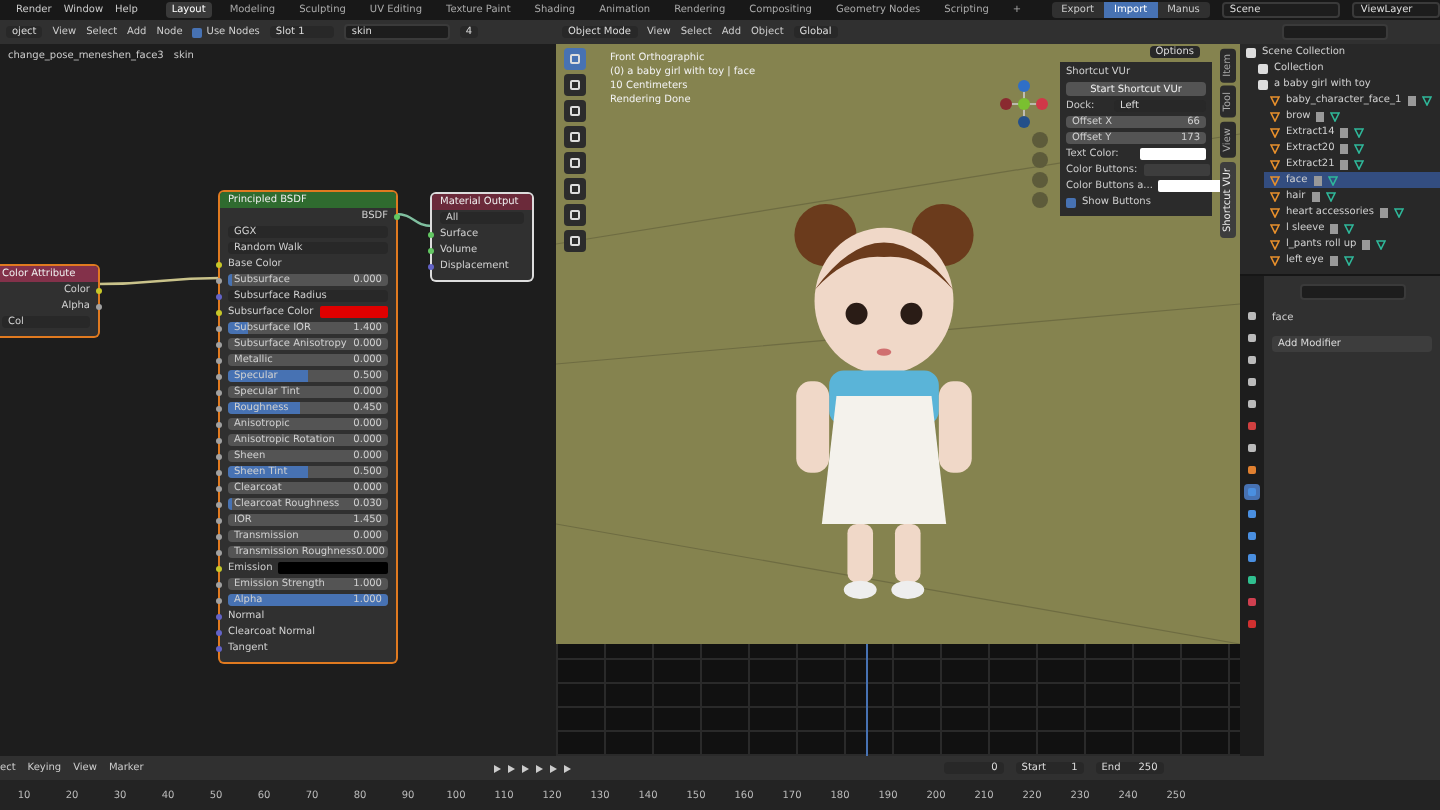  I want to click on node-panel, so click(308, 427).